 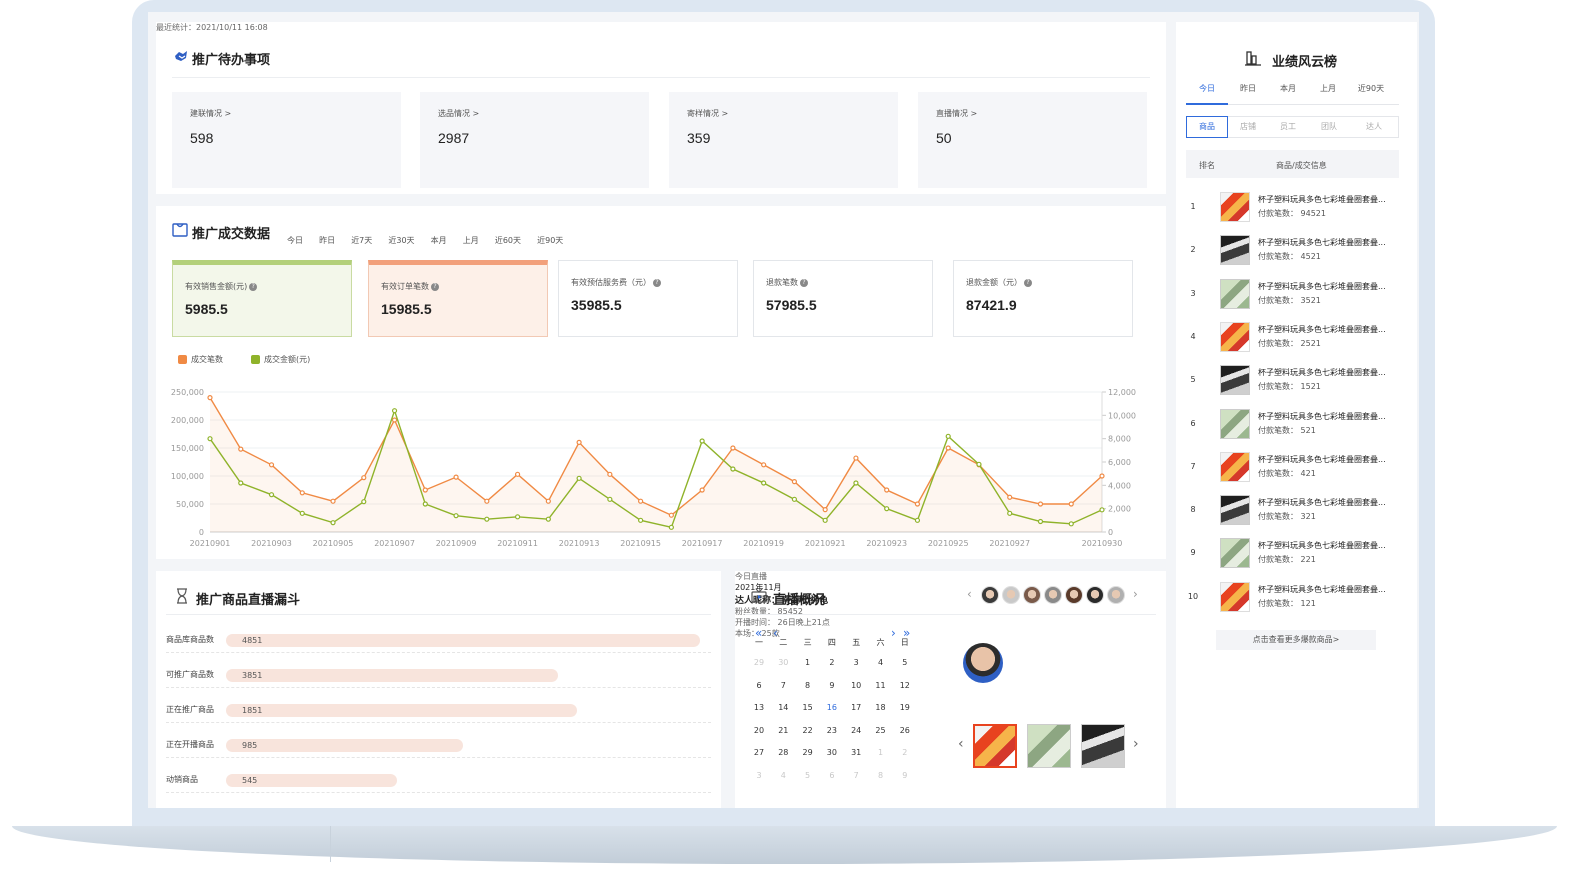 I want to click on rank-row: 4 杯子塑料玩具多色七彩堆叠圈套叠... 付款笔数： 2521, so click(x=1296, y=343).